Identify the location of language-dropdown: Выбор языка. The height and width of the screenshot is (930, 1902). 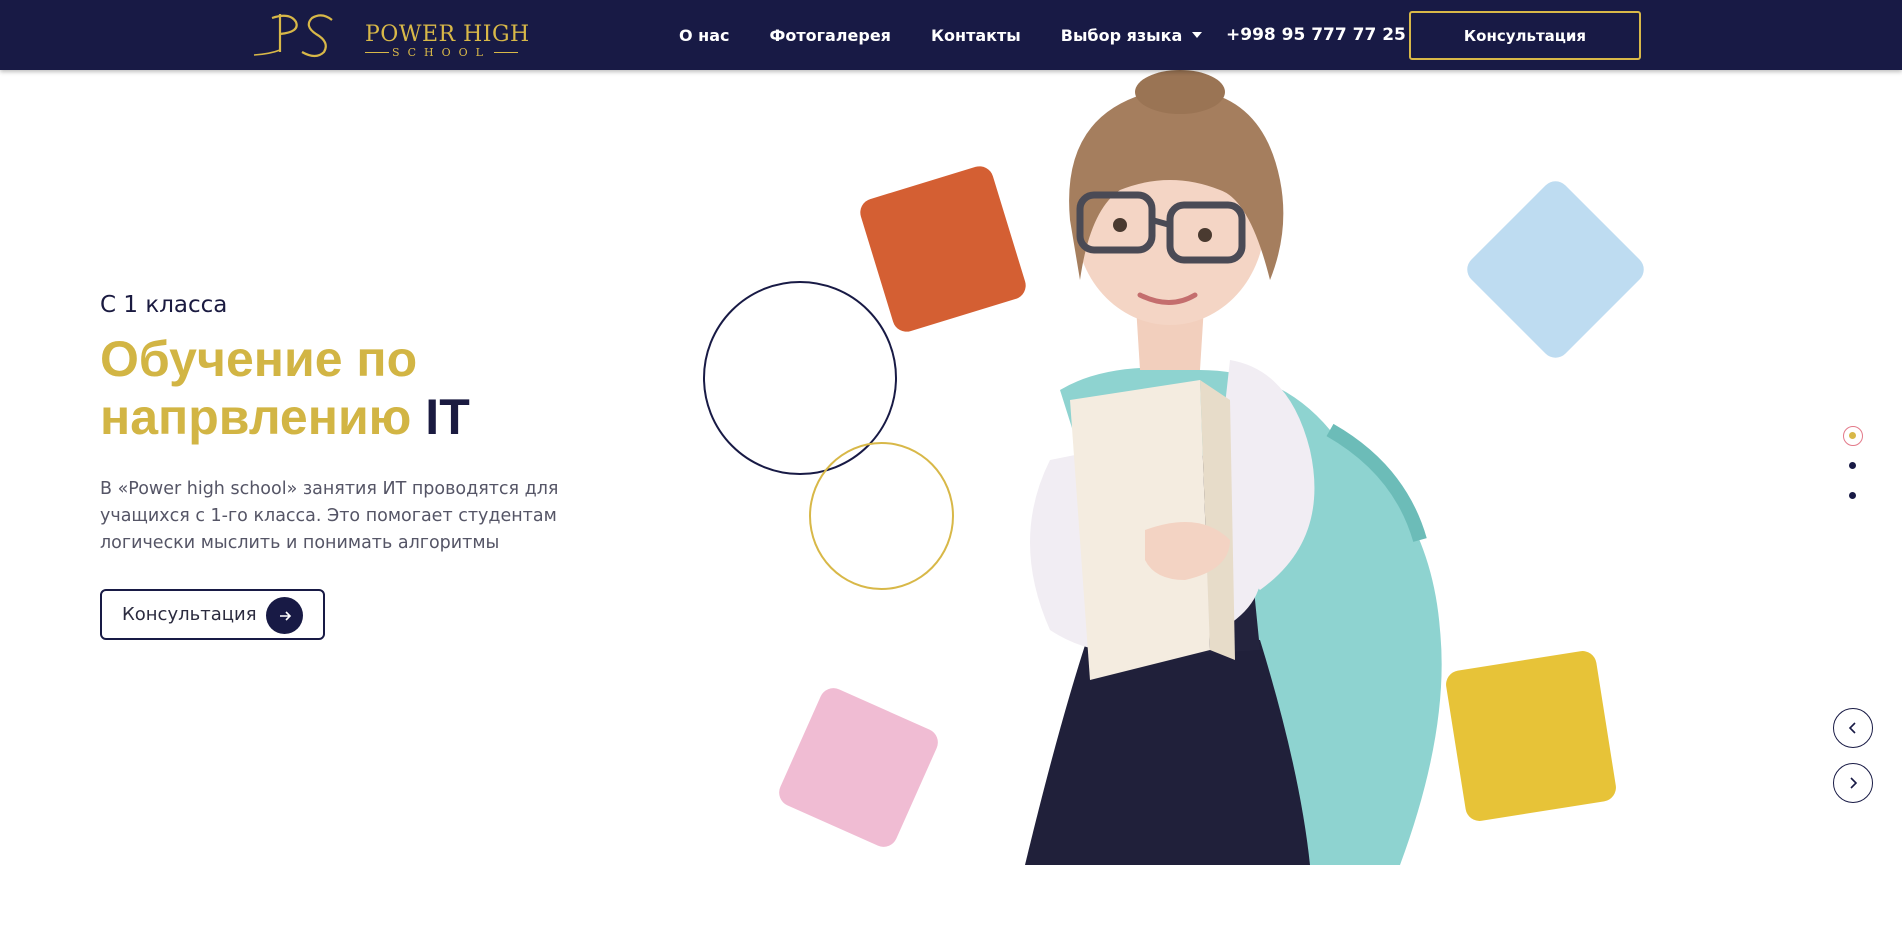
(1132, 35).